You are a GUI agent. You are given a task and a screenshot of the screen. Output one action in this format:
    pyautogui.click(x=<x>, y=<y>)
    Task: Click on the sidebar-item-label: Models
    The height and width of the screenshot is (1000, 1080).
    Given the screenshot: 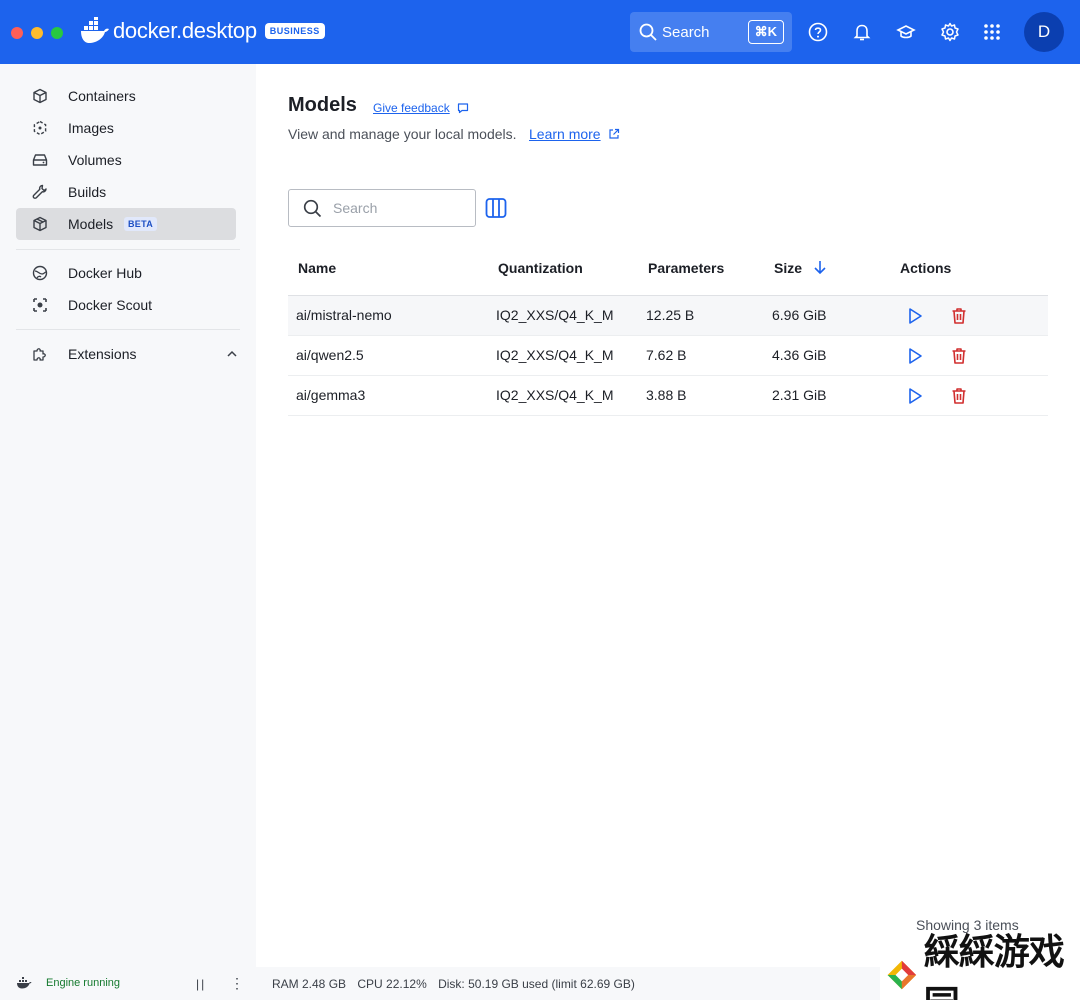 What is the action you would take?
    pyautogui.click(x=91, y=224)
    